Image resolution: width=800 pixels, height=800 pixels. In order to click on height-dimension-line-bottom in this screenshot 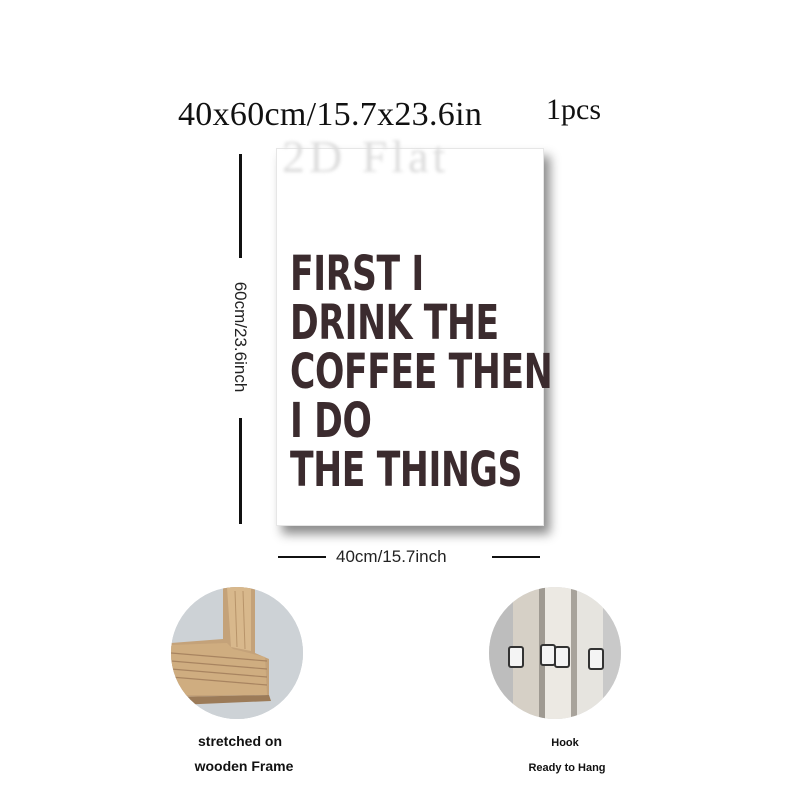, I will do `click(240, 471)`.